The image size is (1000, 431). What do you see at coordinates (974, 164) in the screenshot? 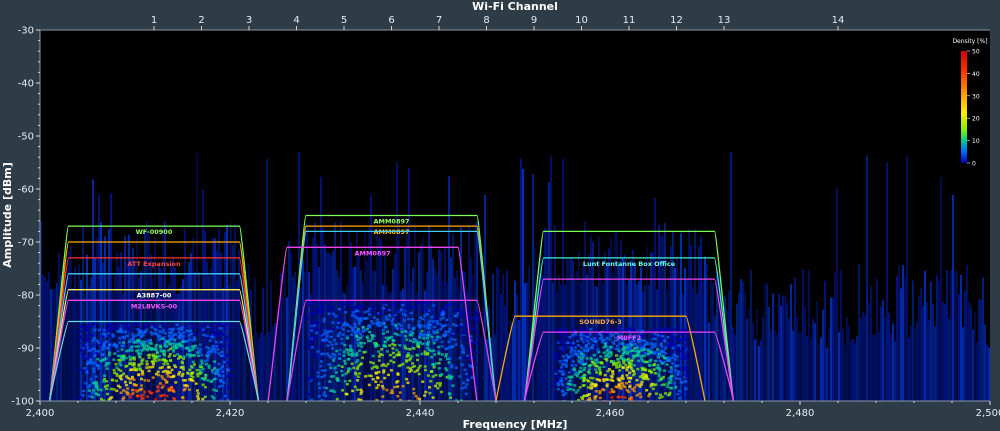
I see `legend-tick-label: 0` at bounding box center [974, 164].